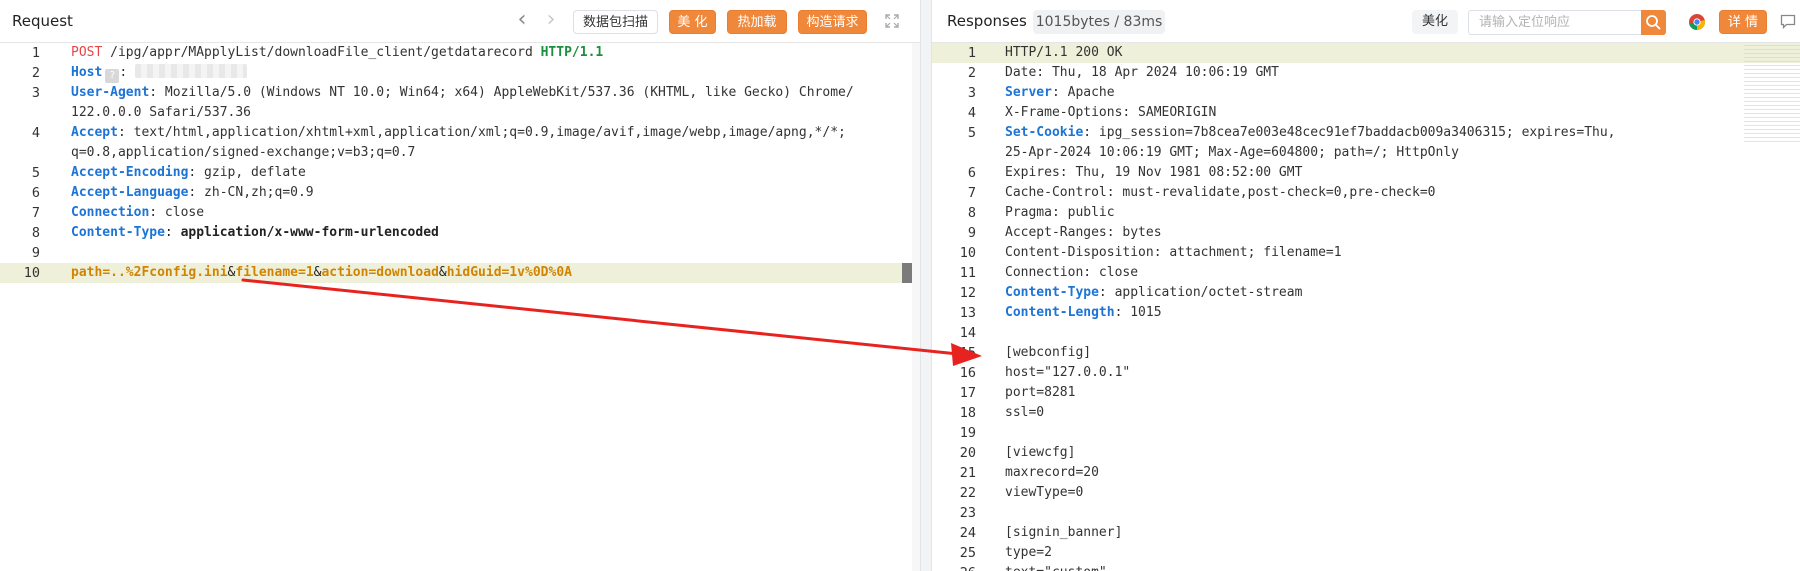 The height and width of the screenshot is (571, 1800). What do you see at coordinates (1366, 473) in the screenshot?
I see `code-line: 21 maxrecord=20` at bounding box center [1366, 473].